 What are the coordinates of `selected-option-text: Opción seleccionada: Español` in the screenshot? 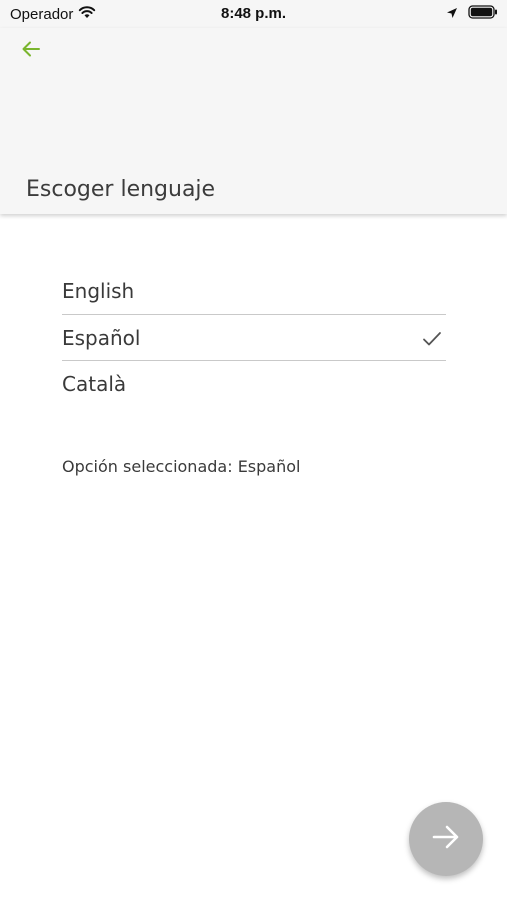 It's located at (181, 466).